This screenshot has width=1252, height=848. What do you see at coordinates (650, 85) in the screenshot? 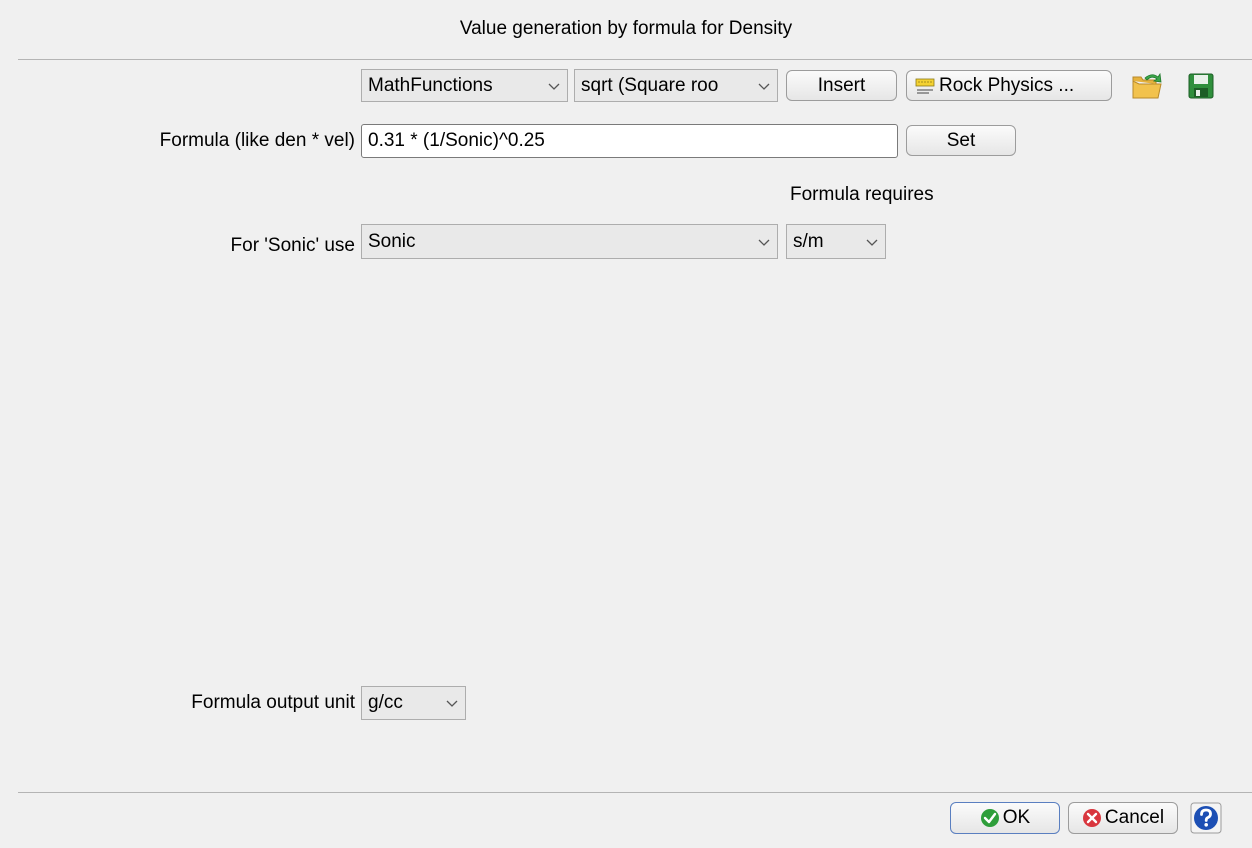
I see `function-value: sqrt (Square roo` at bounding box center [650, 85].